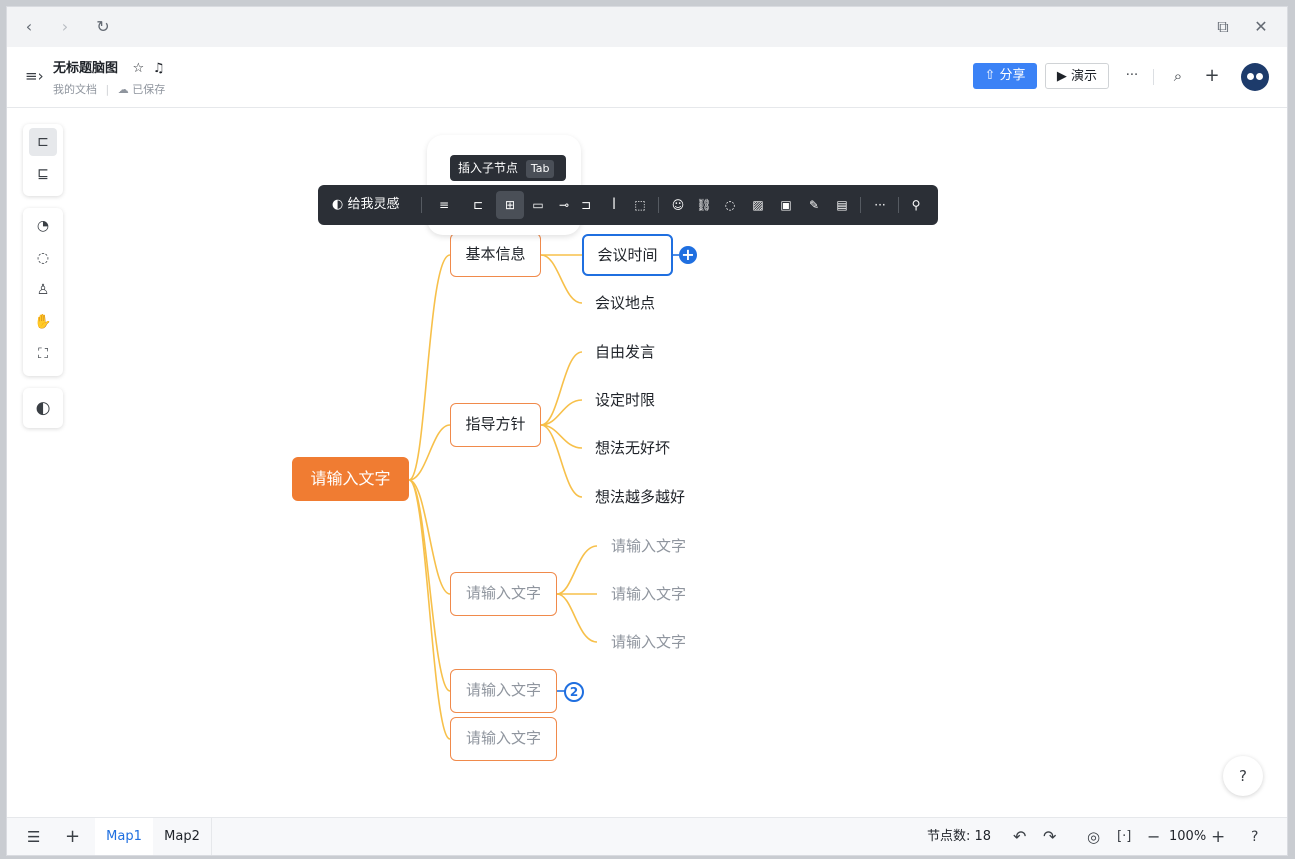  I want to click on inspire-button: ◐ 给我灵感, so click(366, 205).